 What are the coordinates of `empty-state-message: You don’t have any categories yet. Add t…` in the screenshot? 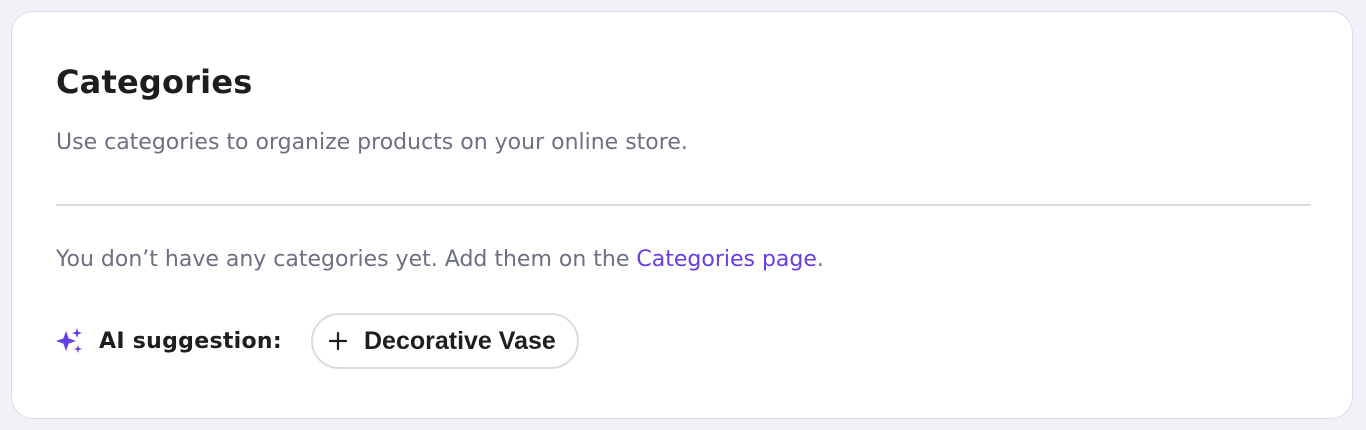 It's located at (440, 260).